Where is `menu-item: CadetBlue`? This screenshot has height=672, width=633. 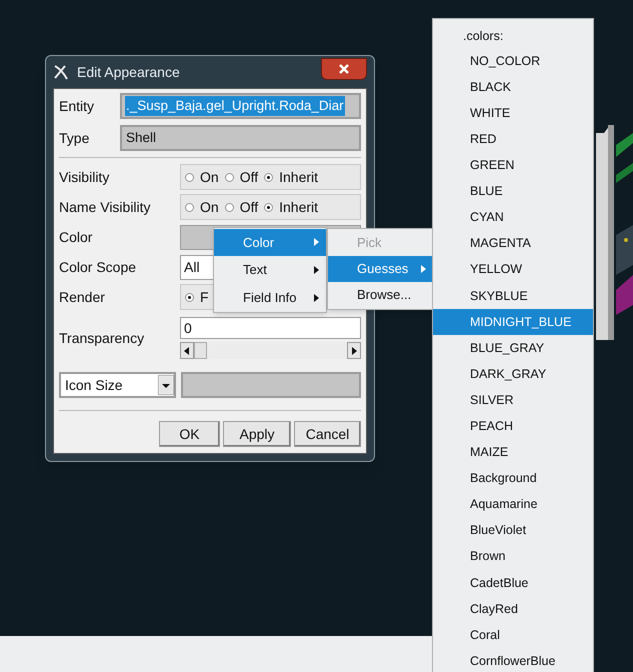 menu-item: CadetBlue is located at coordinates (513, 583).